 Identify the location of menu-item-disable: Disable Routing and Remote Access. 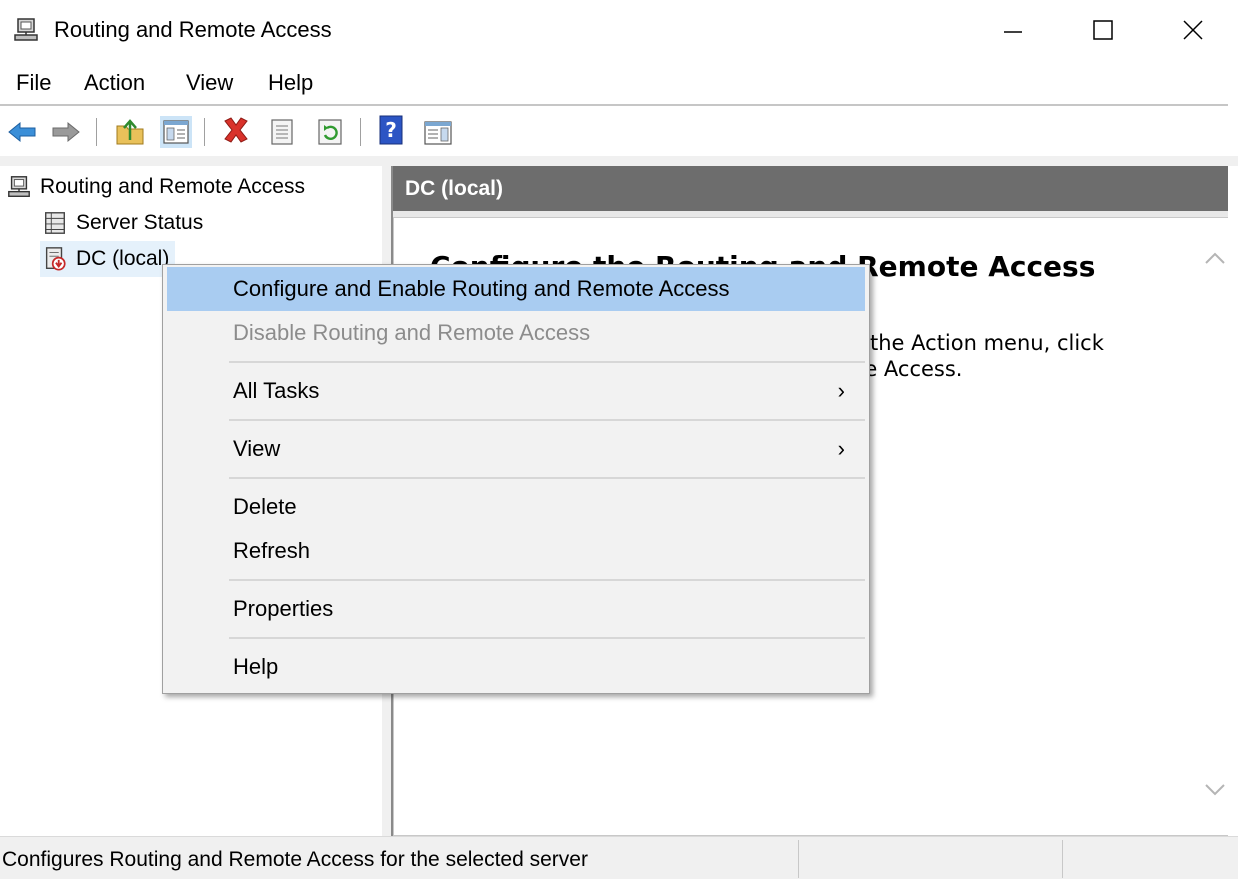
(516, 333).